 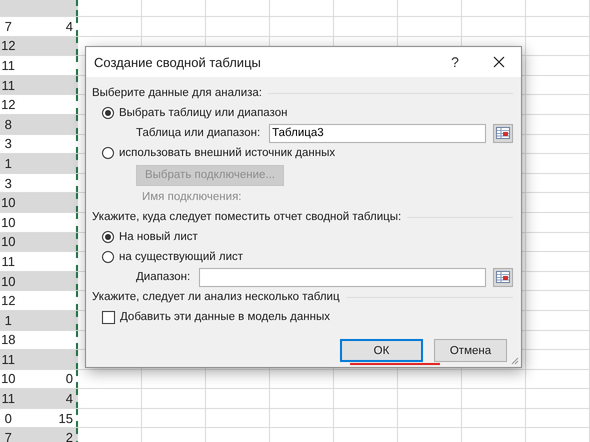 What do you see at coordinates (227, 153) in the screenshot?
I see `radio-label: использовать внешний источник данных` at bounding box center [227, 153].